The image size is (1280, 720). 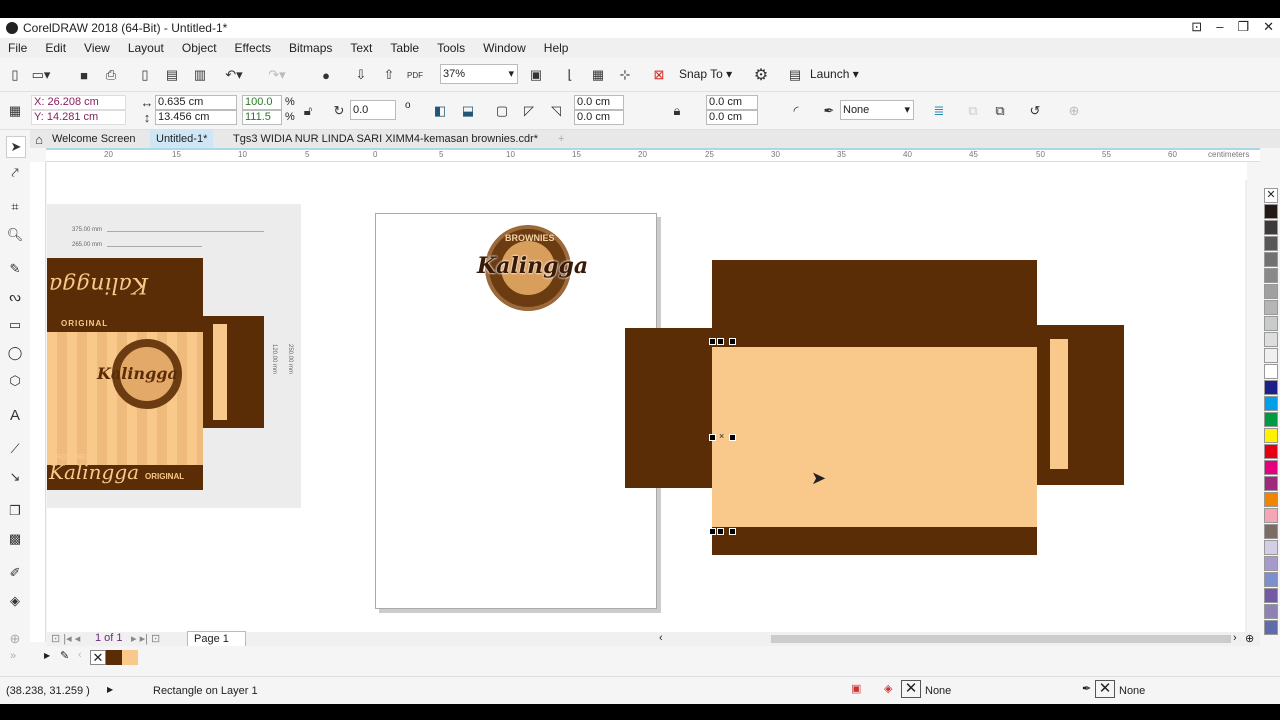 I want to click on restore-button: ❐, so click(x=1243, y=27).